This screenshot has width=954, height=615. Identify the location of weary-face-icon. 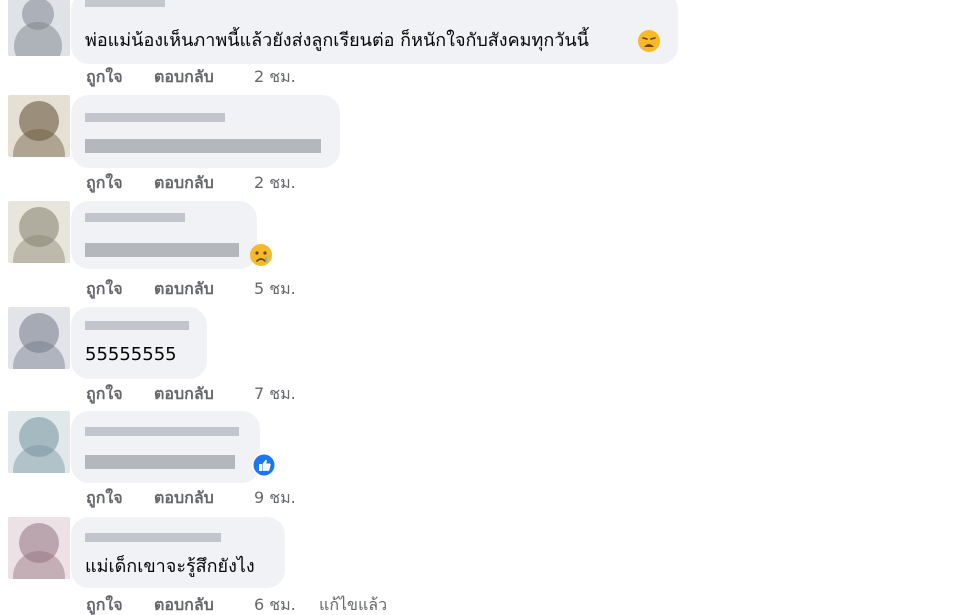
(649, 41).